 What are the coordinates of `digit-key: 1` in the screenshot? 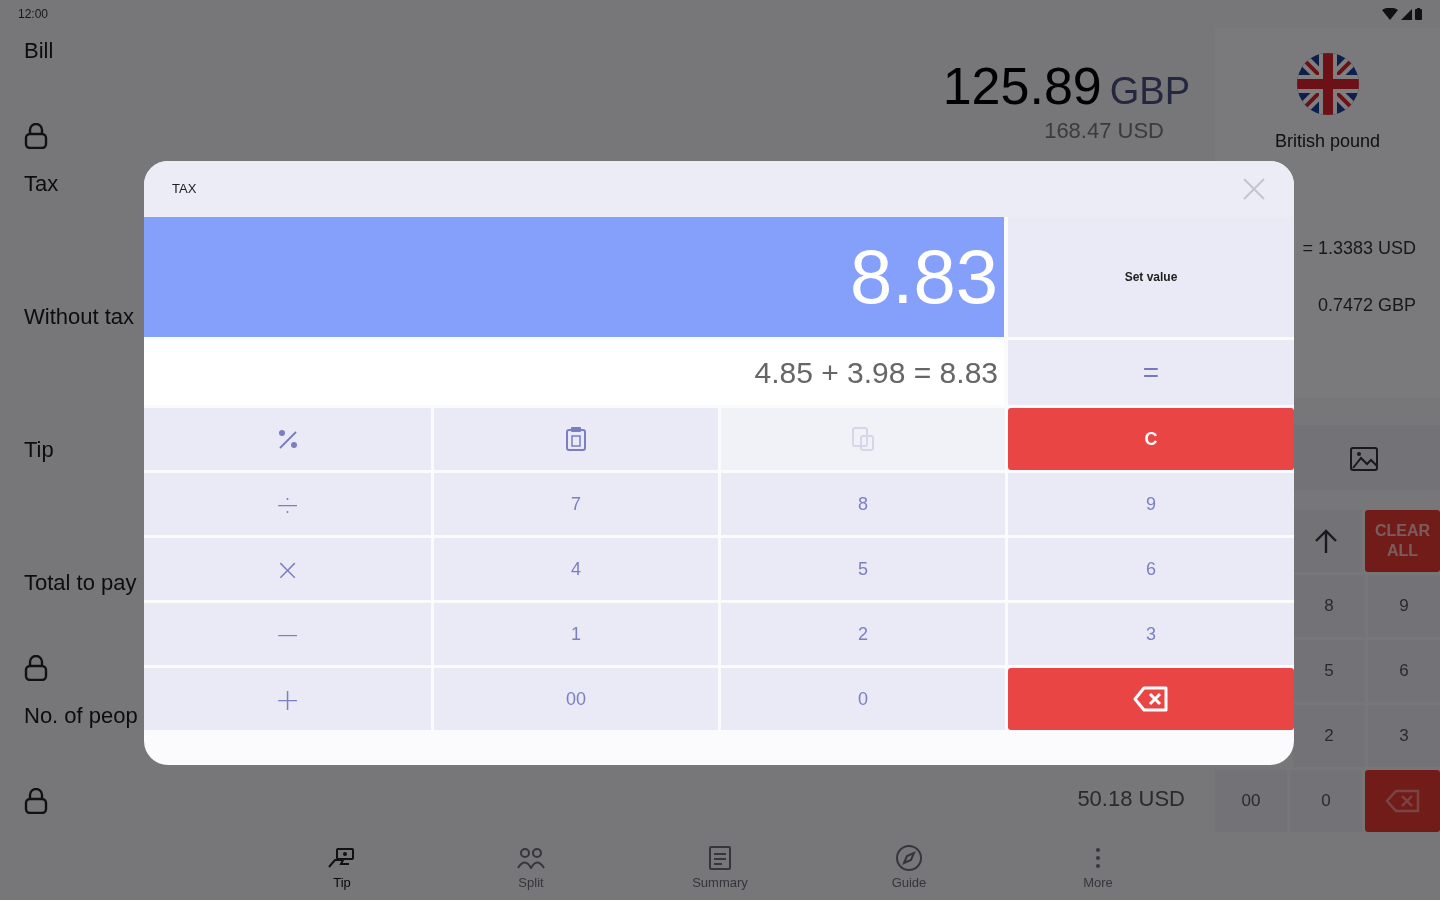 It's located at (576, 634).